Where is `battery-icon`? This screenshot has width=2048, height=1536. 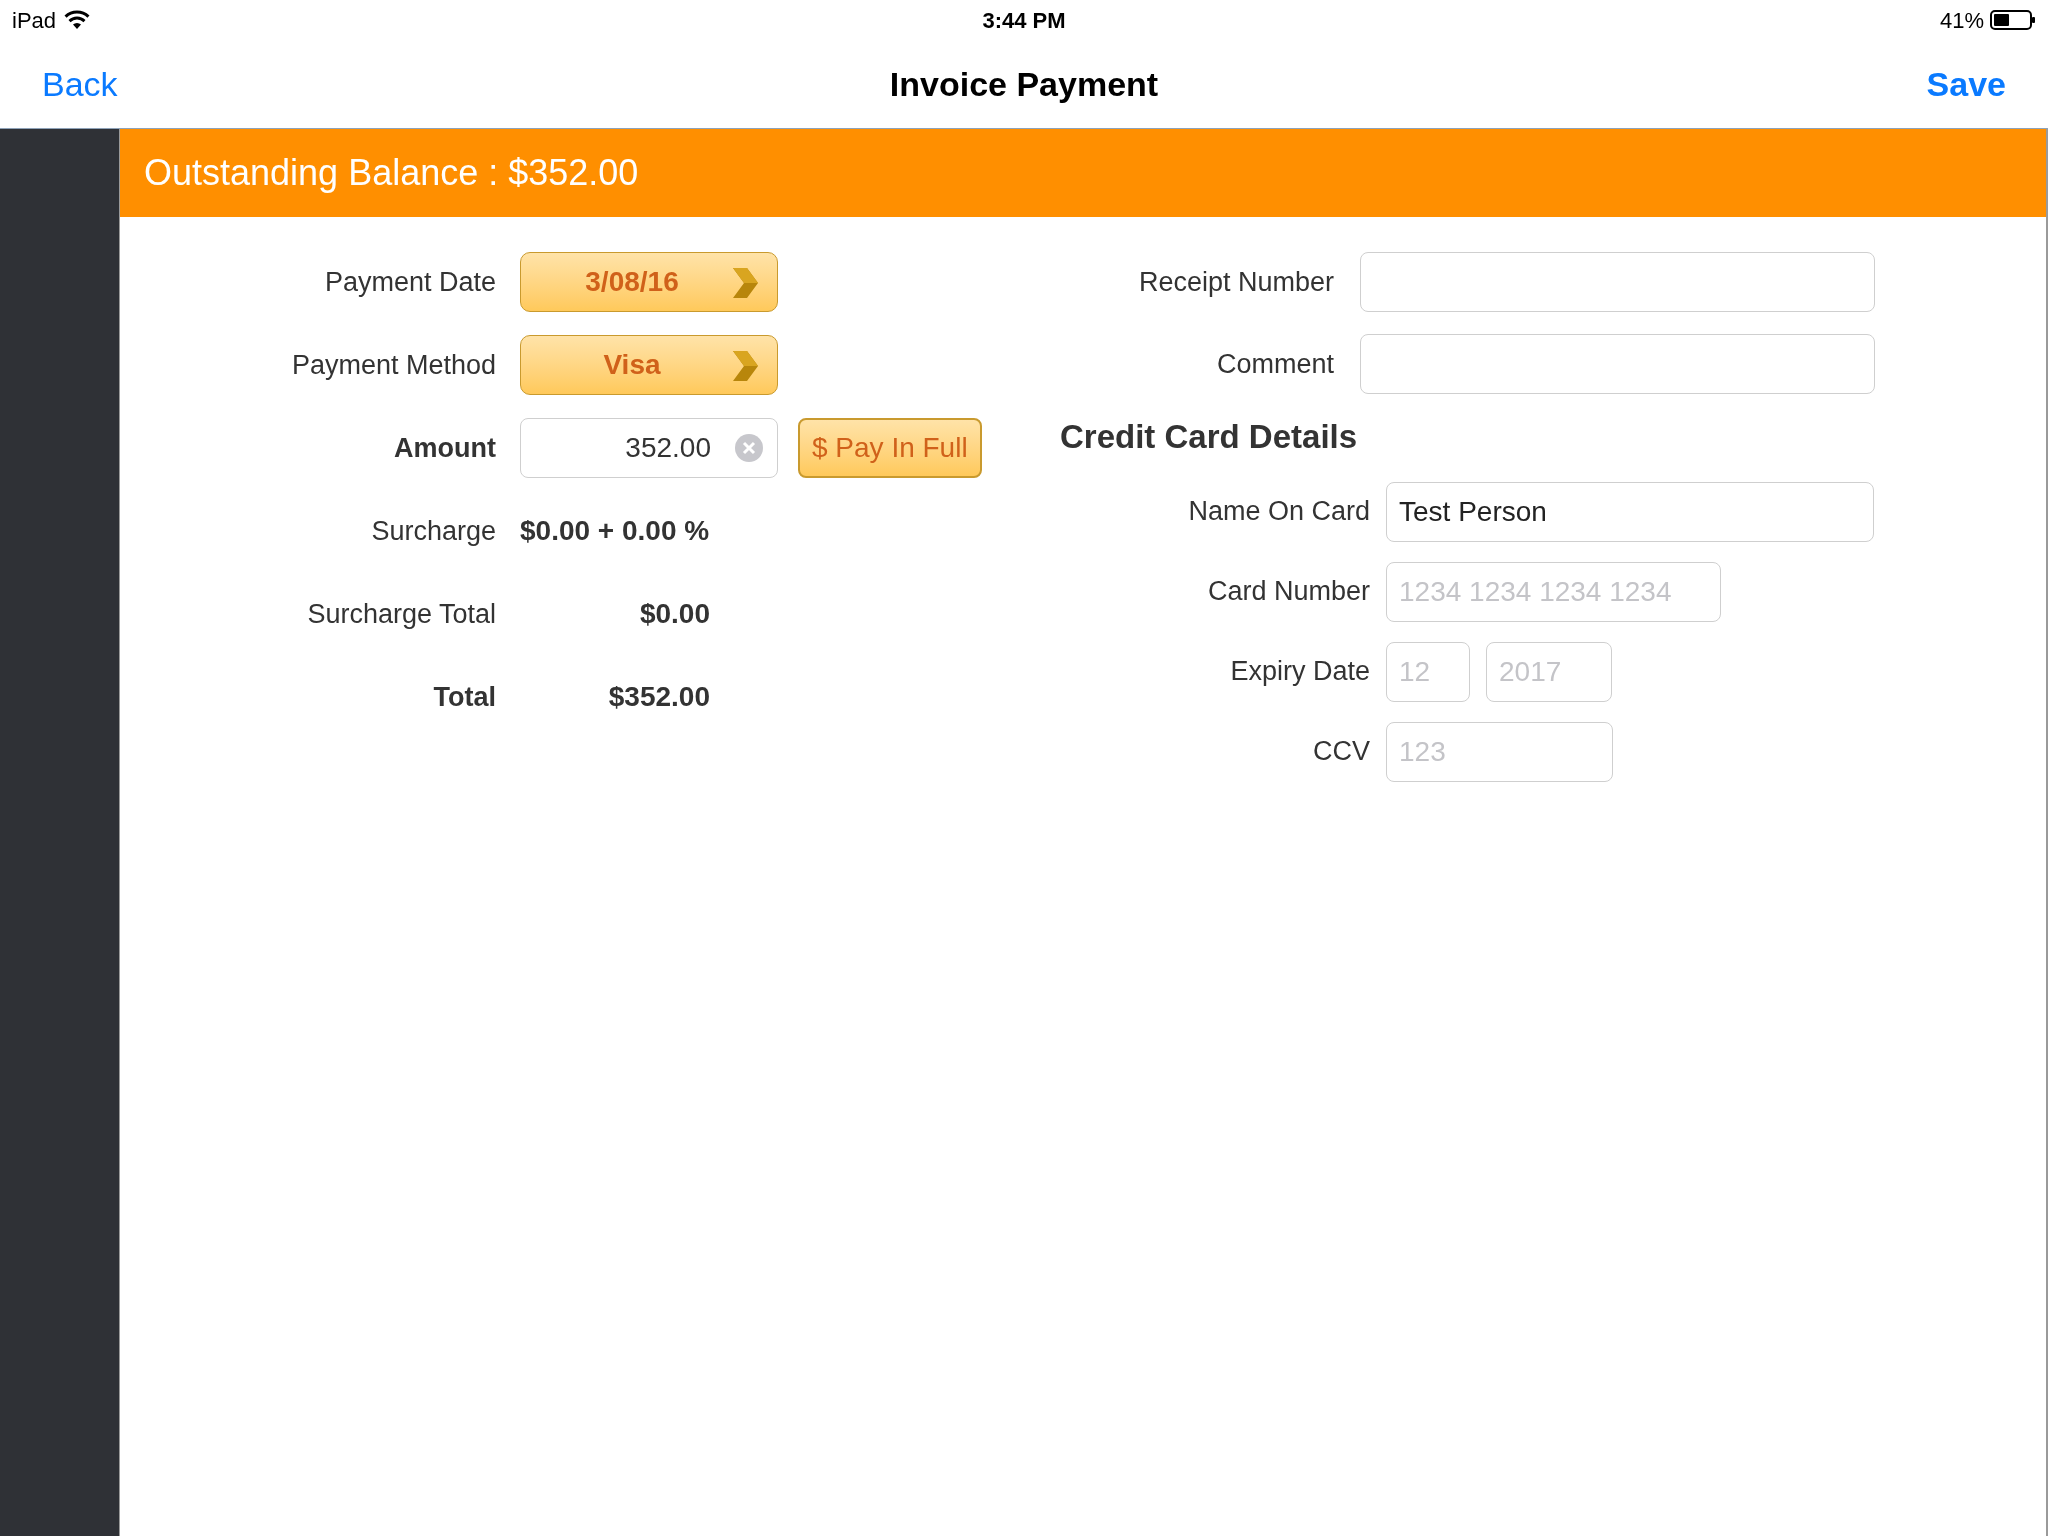 battery-icon is located at coordinates (2013, 20).